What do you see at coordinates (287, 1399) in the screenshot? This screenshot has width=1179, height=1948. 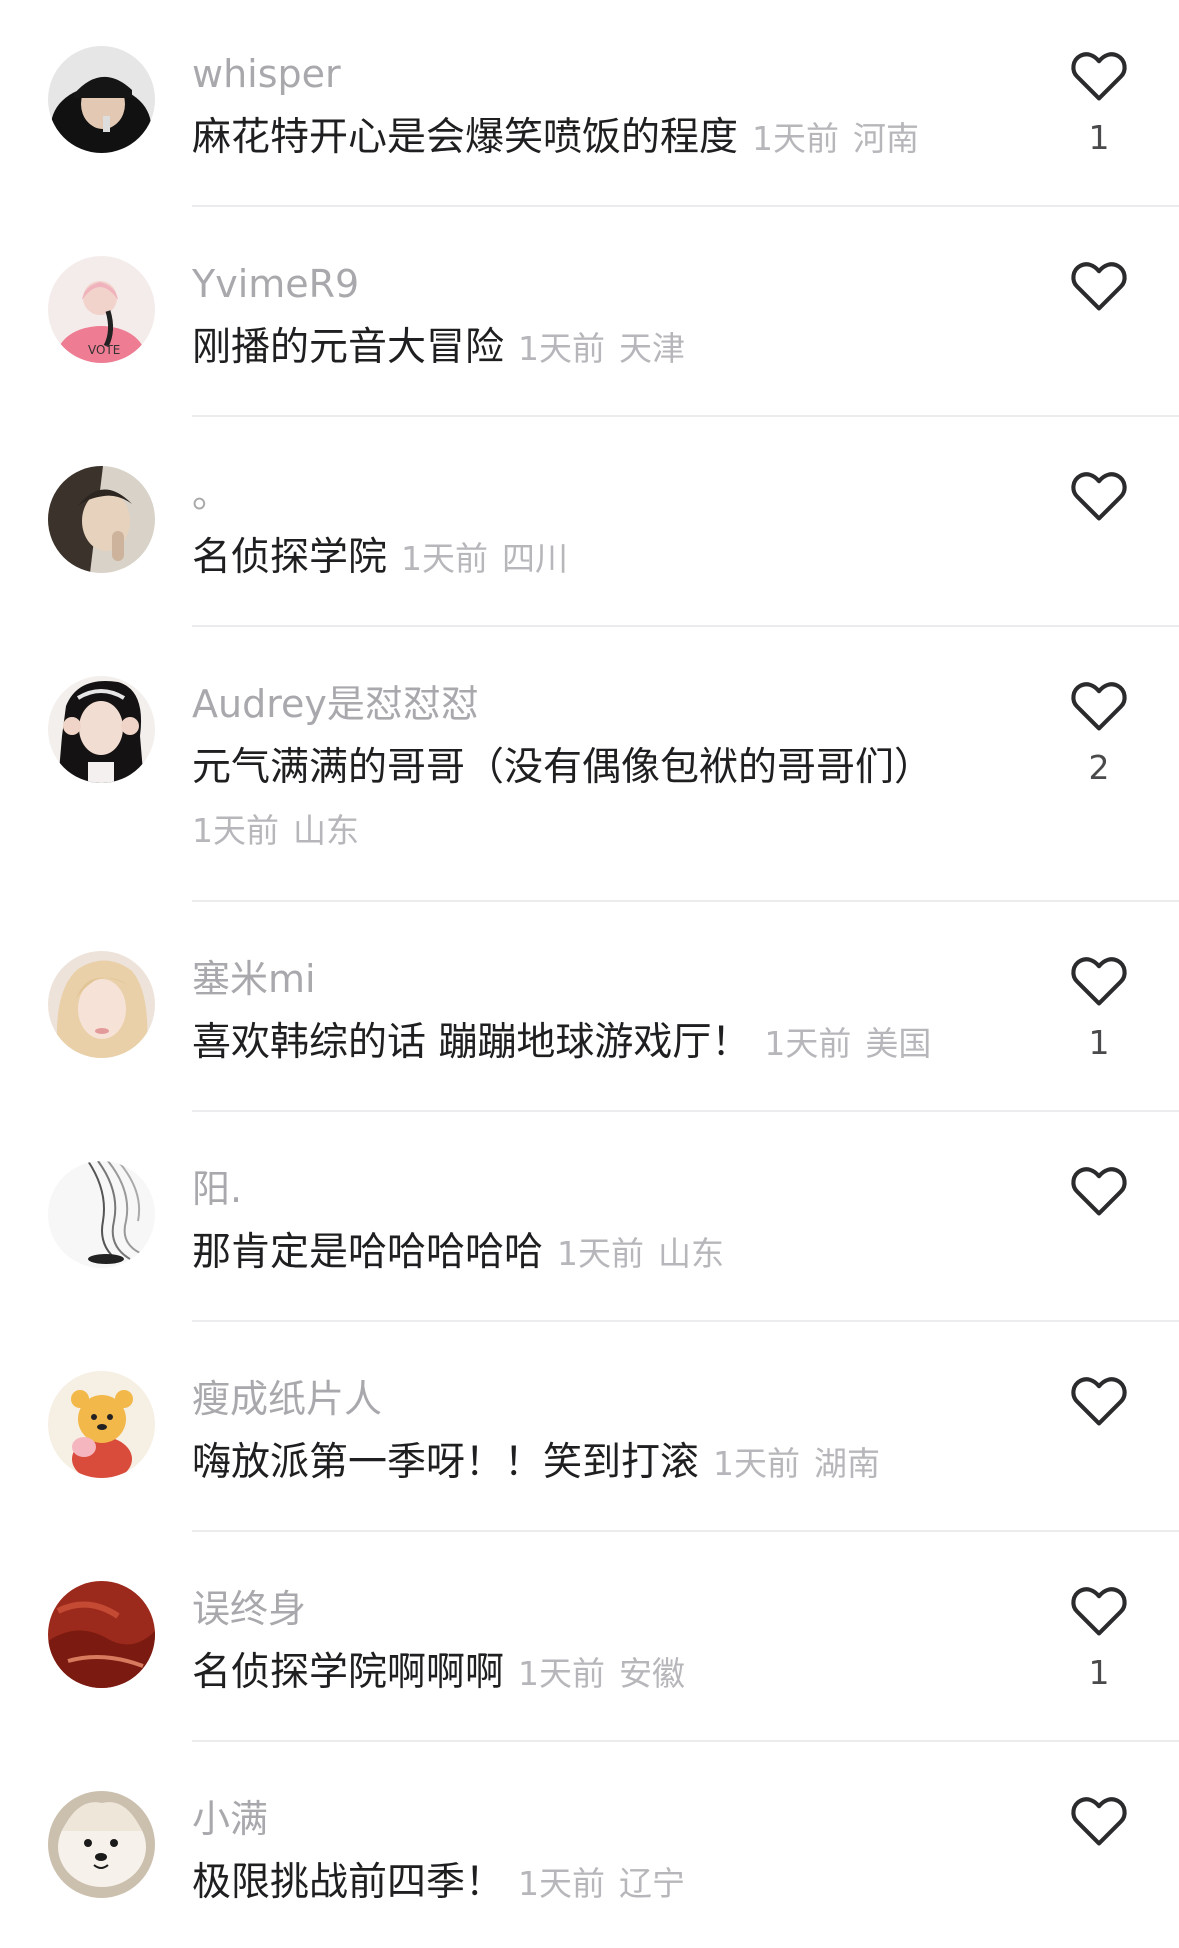 I see `username: 瘦成纸片人` at bounding box center [287, 1399].